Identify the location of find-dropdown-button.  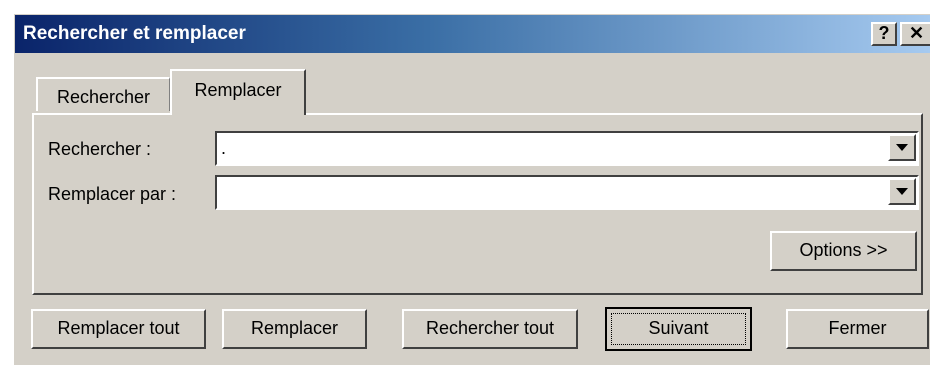
(902, 147).